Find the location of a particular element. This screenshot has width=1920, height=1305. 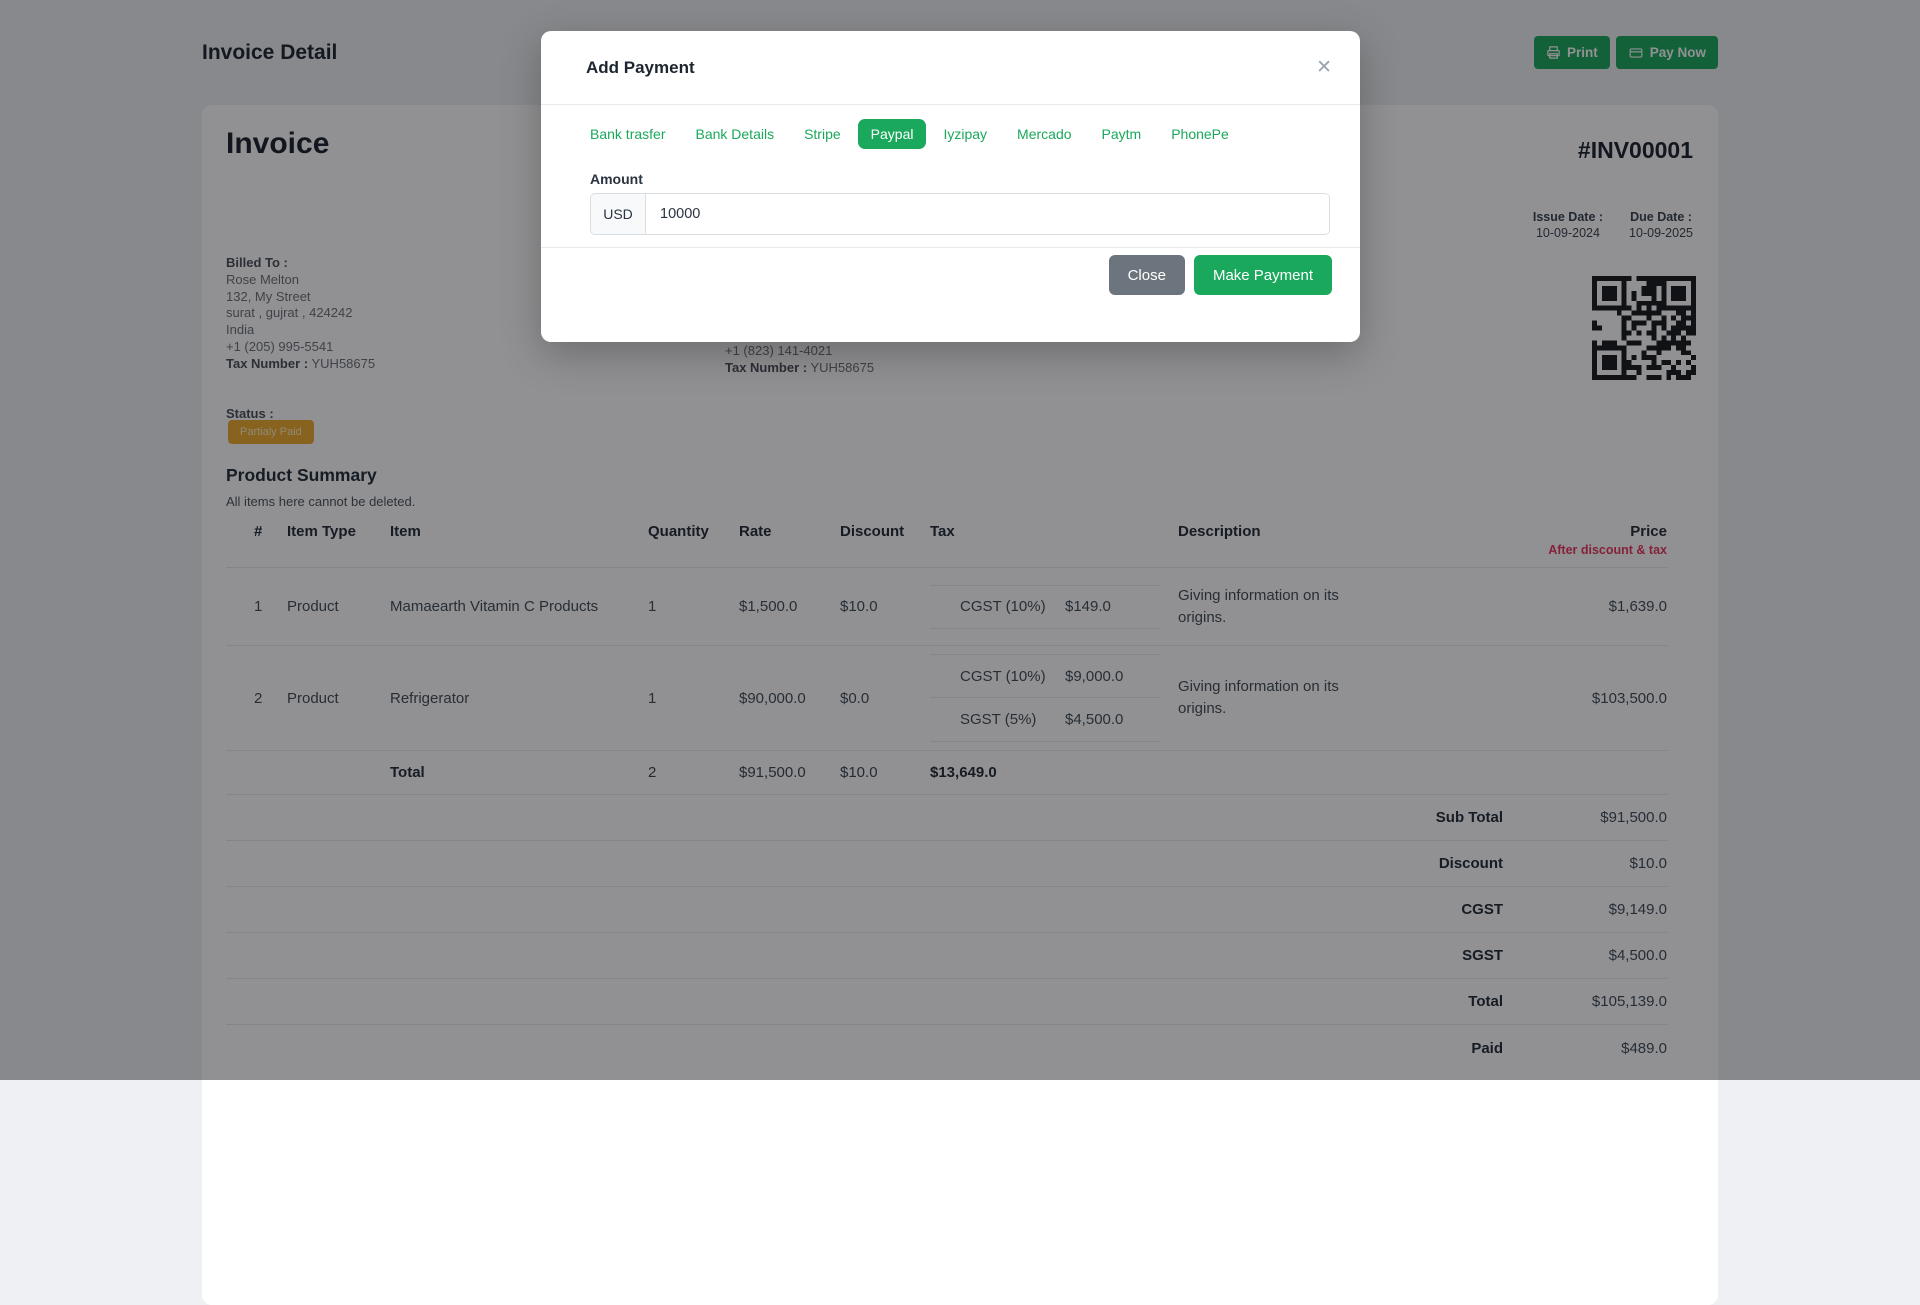

make-payment-button: Make Payment is located at coordinates (1262, 275).